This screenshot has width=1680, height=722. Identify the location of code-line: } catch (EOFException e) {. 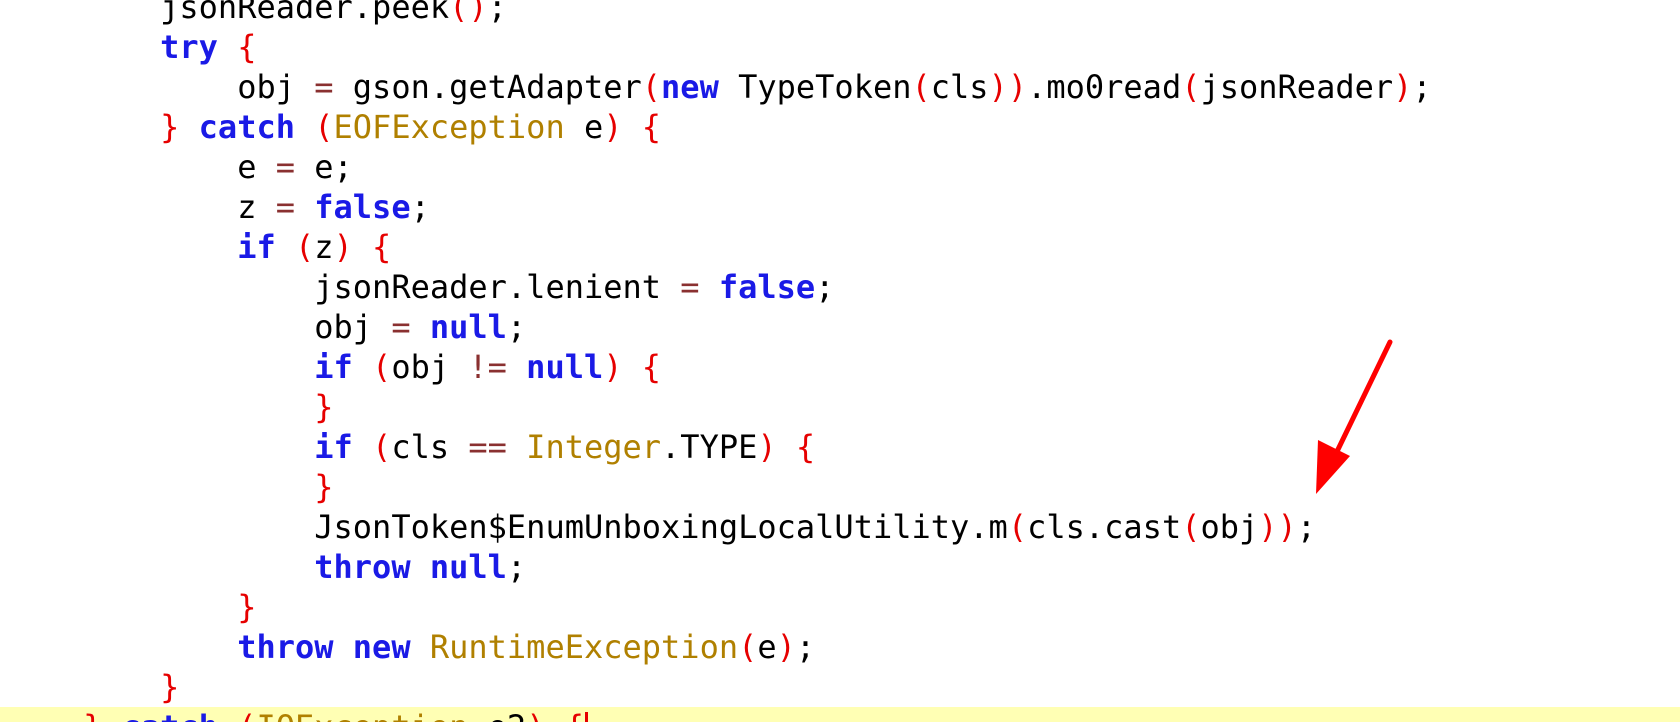
(840, 127).